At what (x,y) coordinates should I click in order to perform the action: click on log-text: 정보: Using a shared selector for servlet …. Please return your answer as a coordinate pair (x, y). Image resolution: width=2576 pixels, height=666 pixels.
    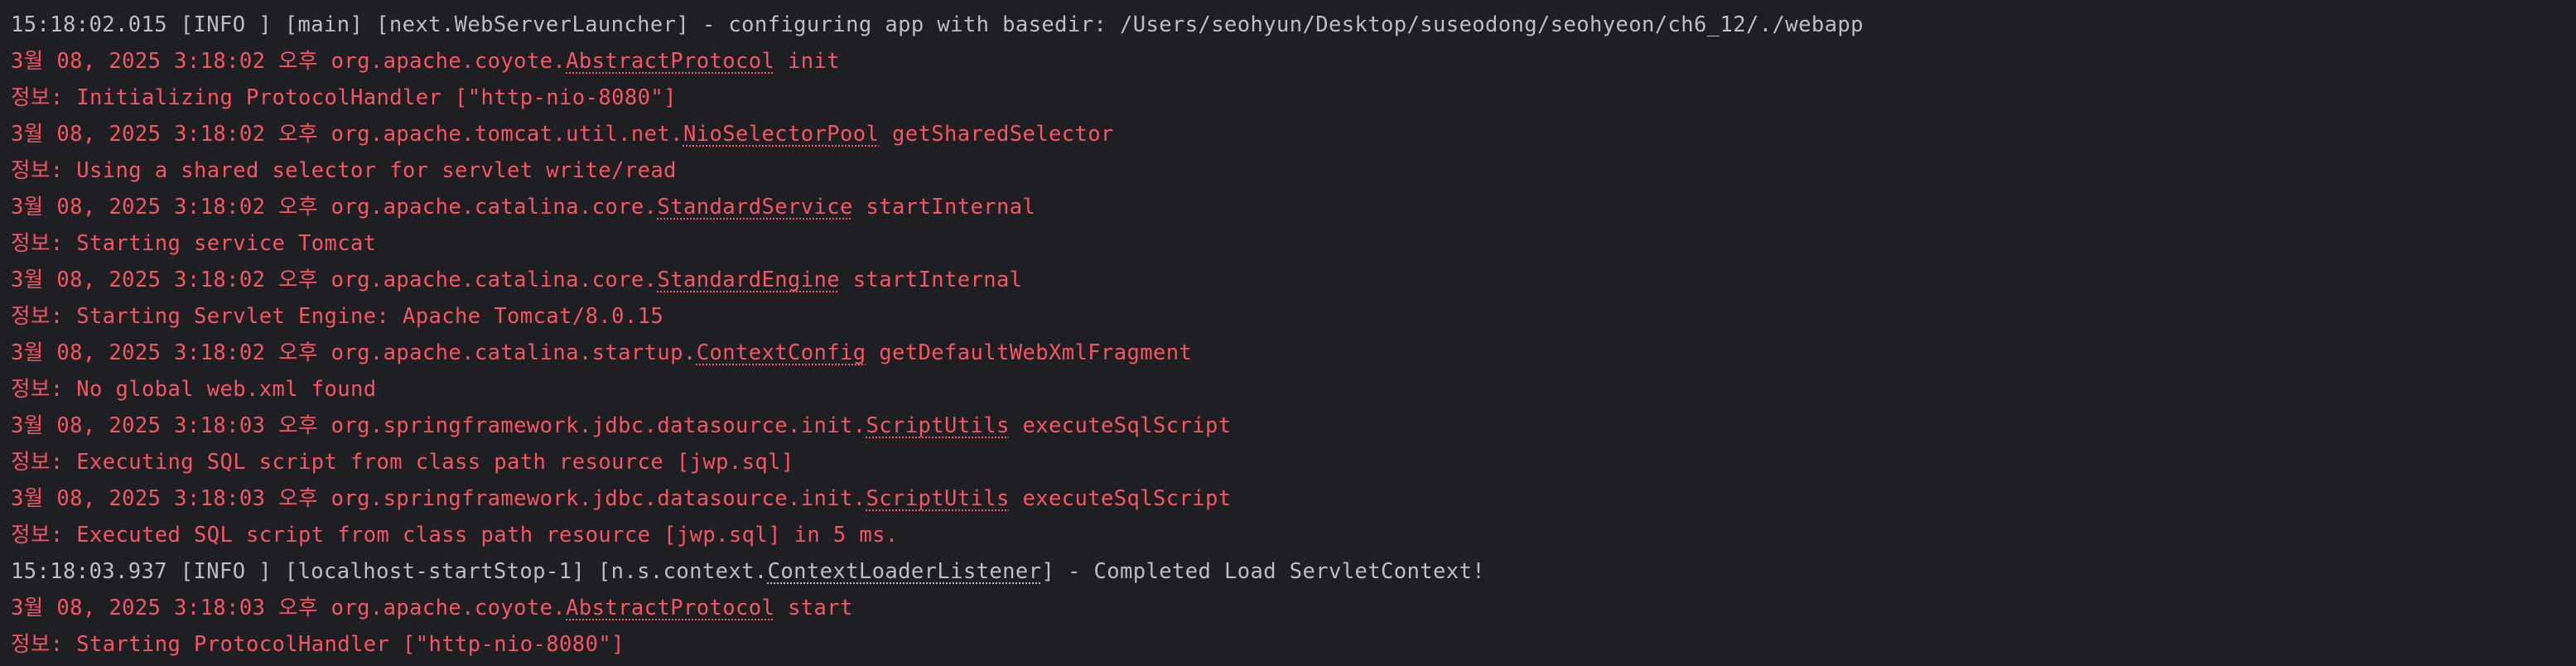
    Looking at the image, I should click on (344, 170).